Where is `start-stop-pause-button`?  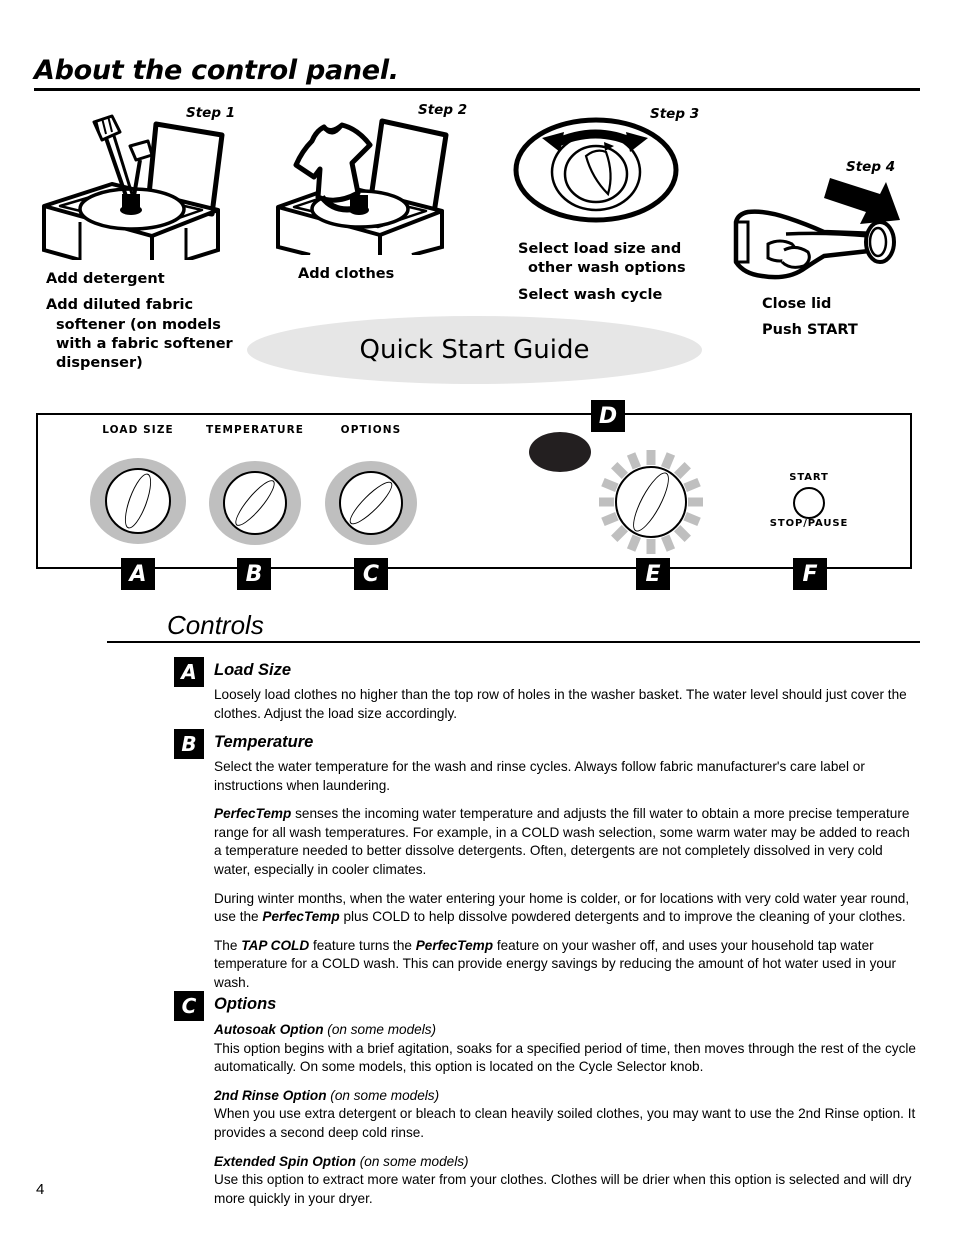
start-stop-pause-button is located at coordinates (809, 503).